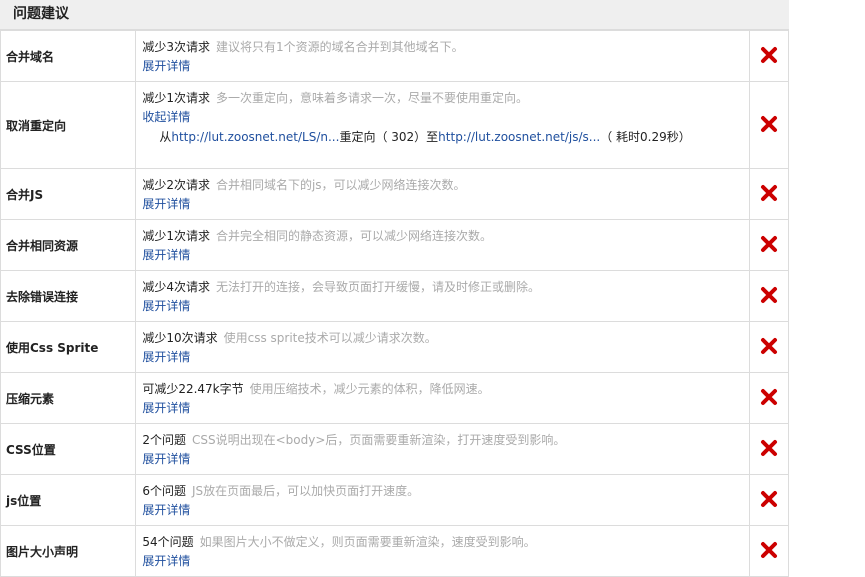 The width and height of the screenshot is (865, 577). I want to click on redirect-time-text: （ 耗时0.29秒）, so click(645, 137).